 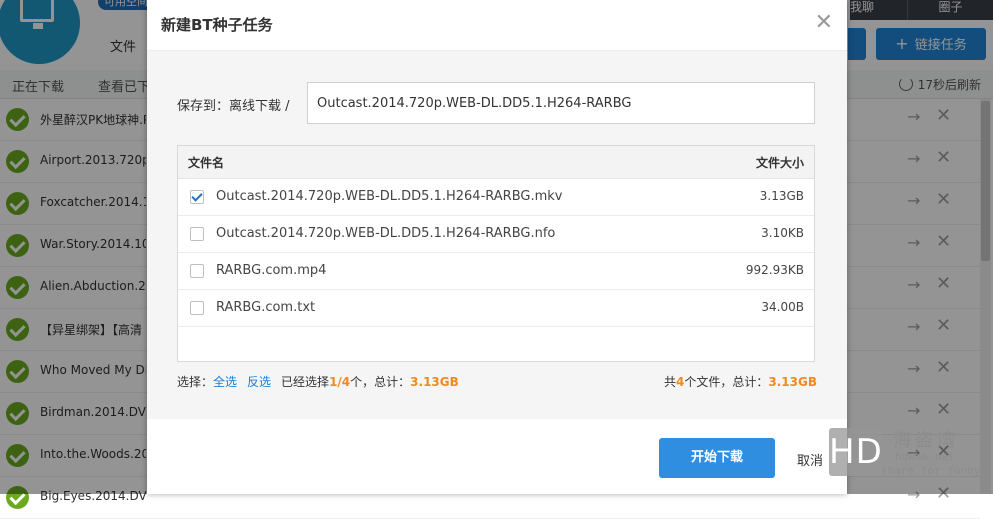 What do you see at coordinates (925, 456) in the screenshot?
I see `watermark-url: hdwan.net` at bounding box center [925, 456].